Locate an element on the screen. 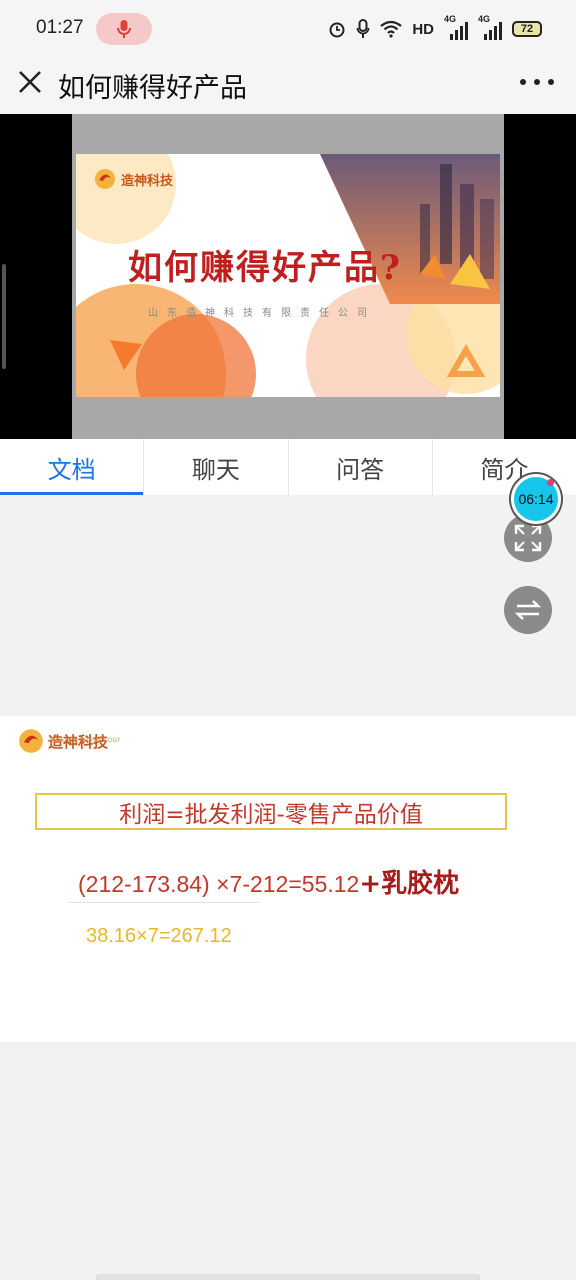 This screenshot has width=576, height=1280. more-button is located at coordinates (537, 82).